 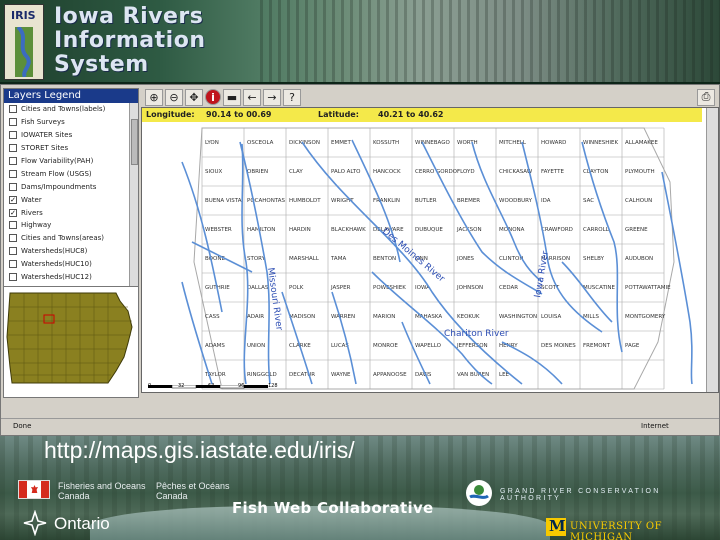 I want to click on county-label: TAYLOR, so click(x=215, y=375).